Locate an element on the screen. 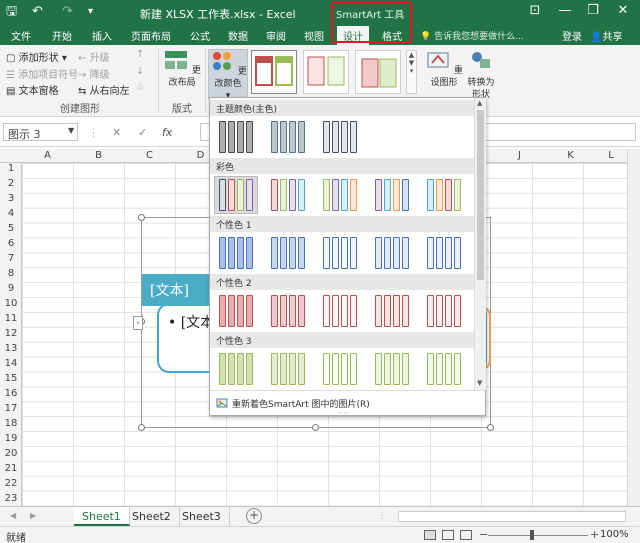  page-break-view-icon is located at coordinates (466, 535).